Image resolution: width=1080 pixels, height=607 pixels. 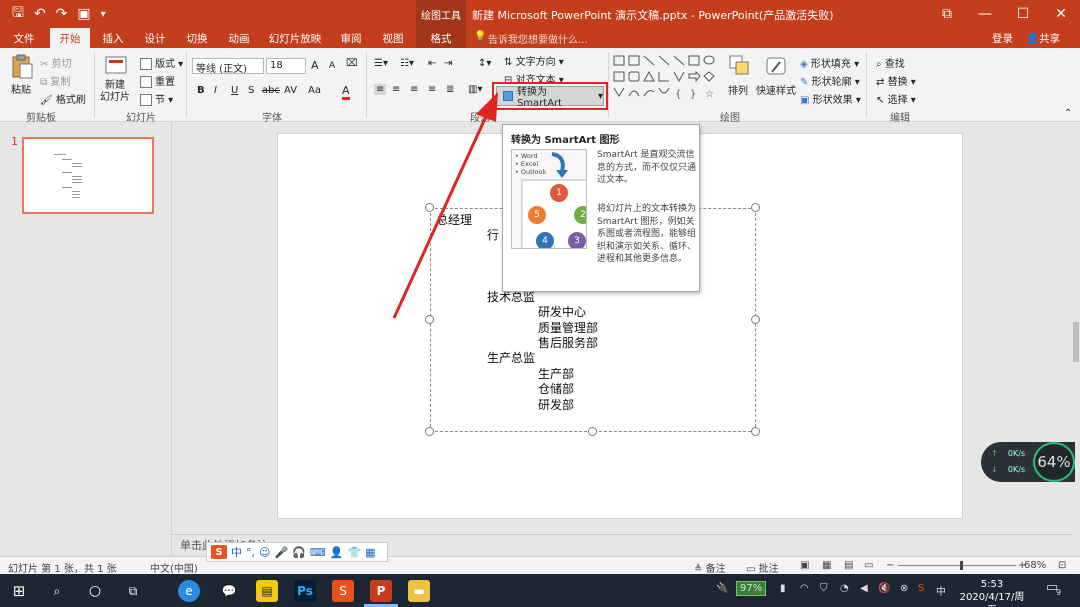 What do you see at coordinates (432, 63) in the screenshot?
I see `decrease-indent-icon: ⇤` at bounding box center [432, 63].